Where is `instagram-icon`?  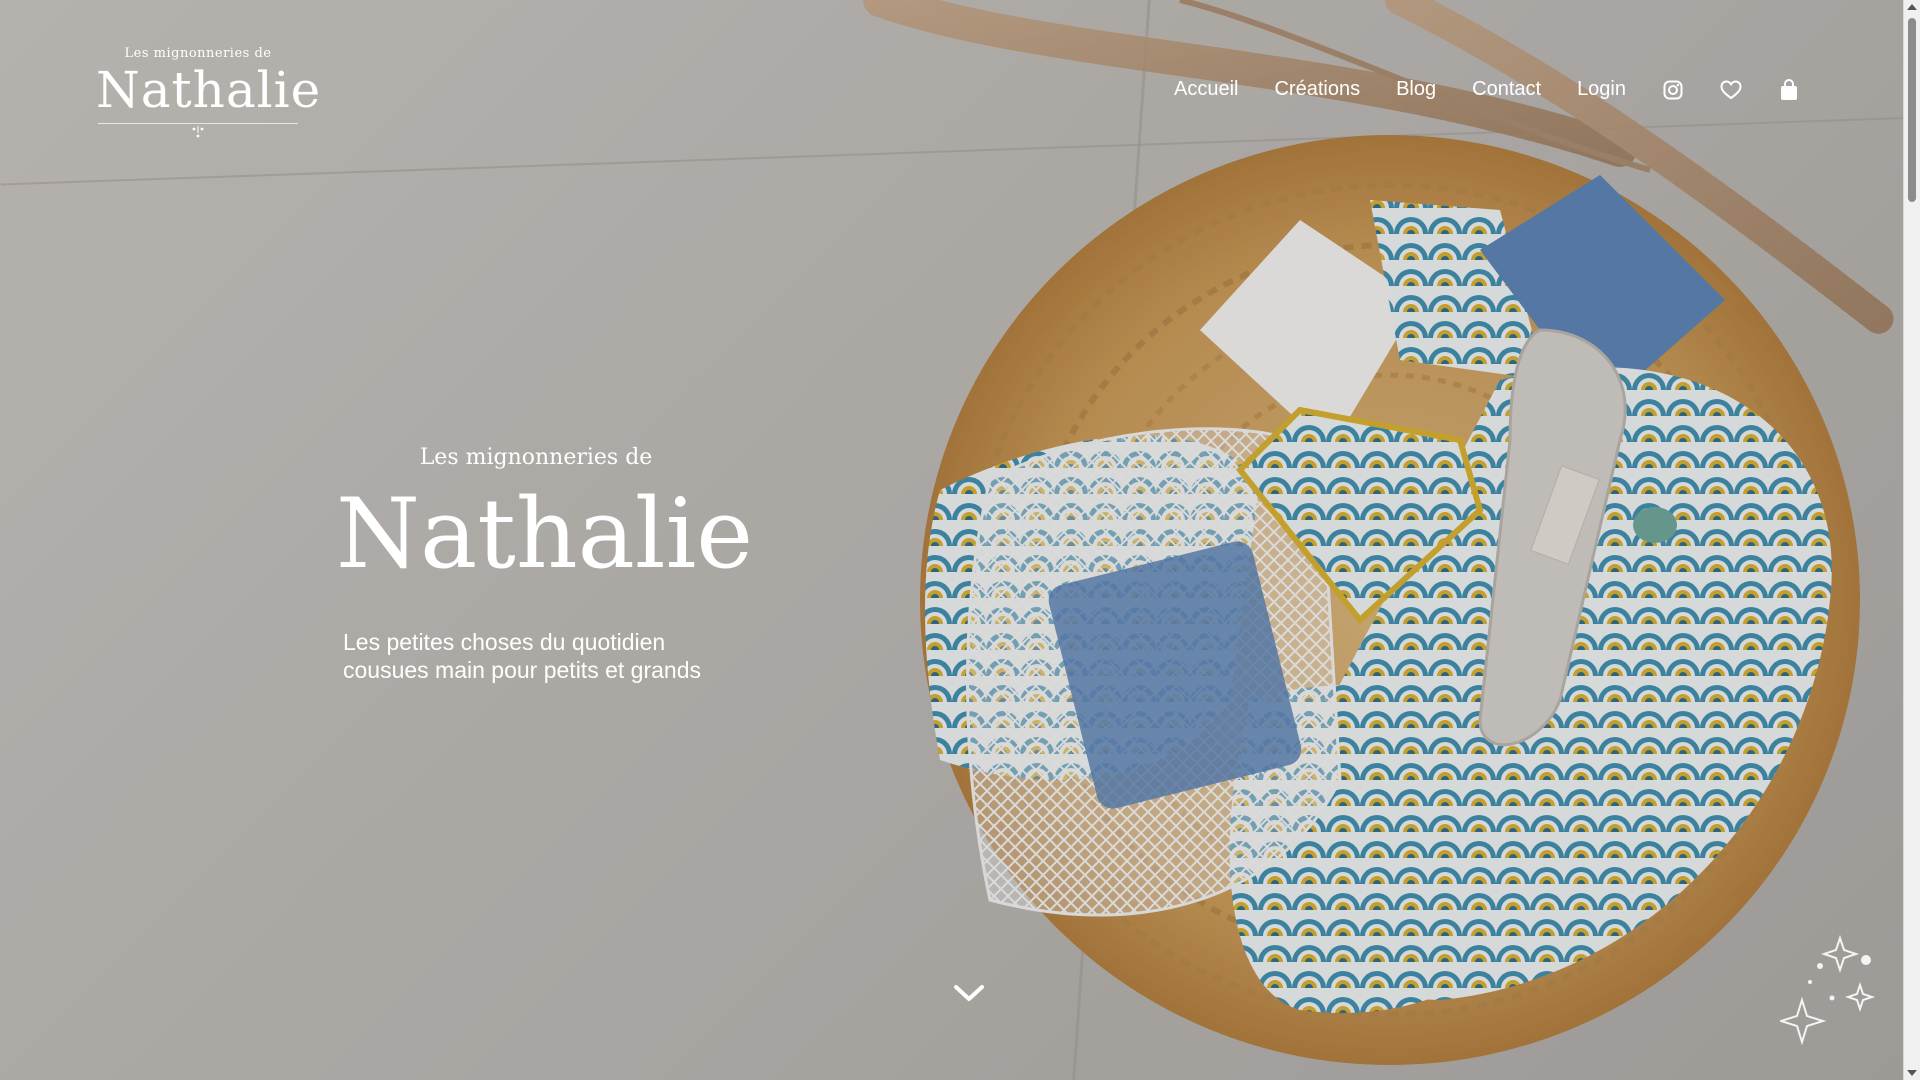 instagram-icon is located at coordinates (1673, 90).